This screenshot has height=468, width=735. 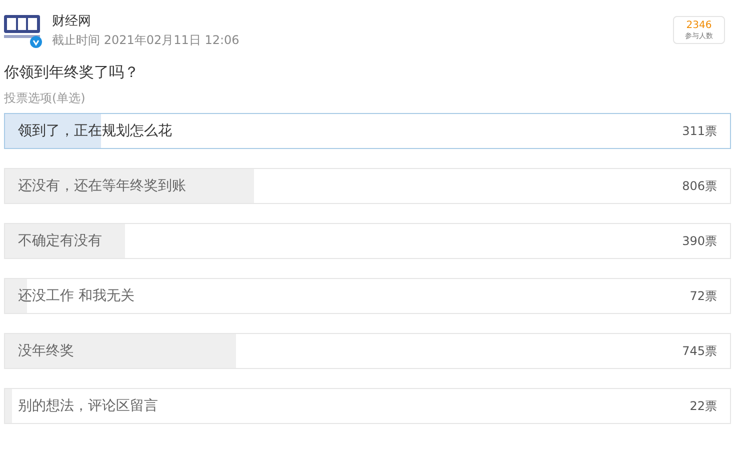 What do you see at coordinates (699, 186) in the screenshot?
I see `vote-count: 806票` at bounding box center [699, 186].